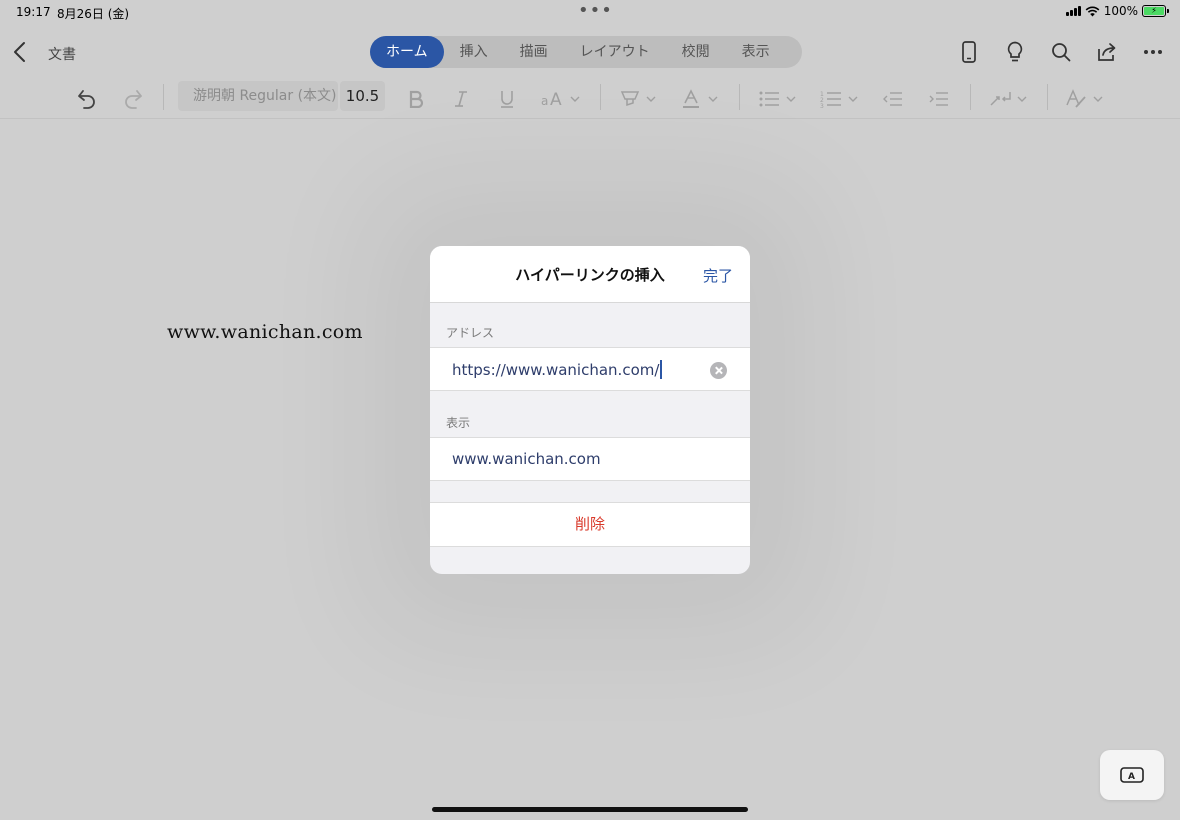 The width and height of the screenshot is (1180, 820). I want to click on wifi-icon, so click(1092, 11).